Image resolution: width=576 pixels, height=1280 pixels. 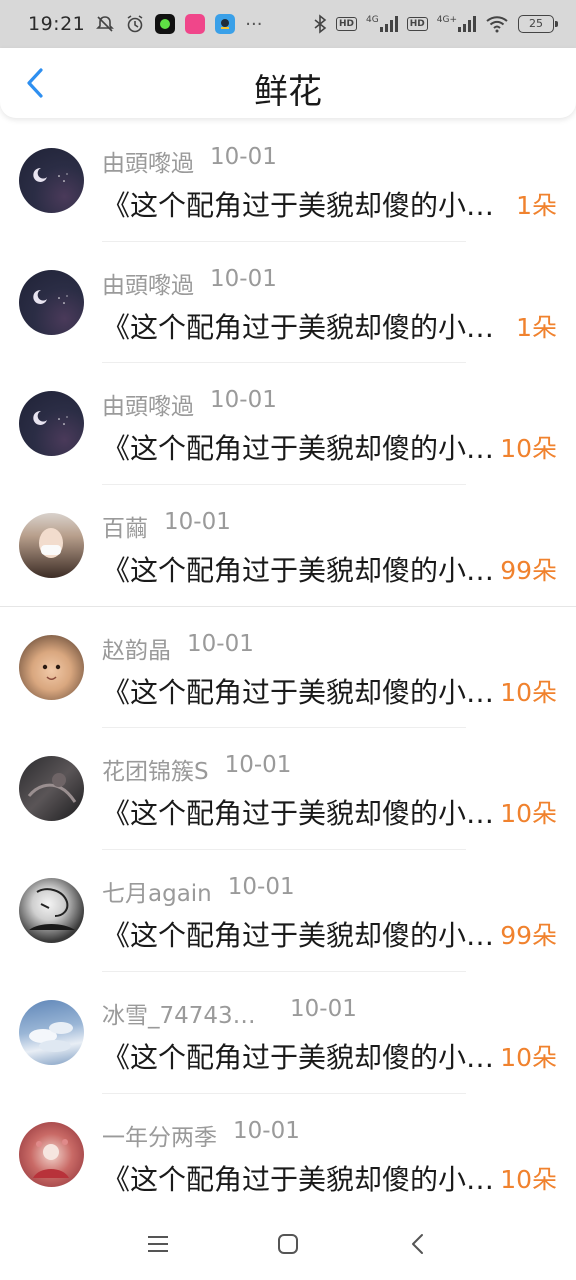 What do you see at coordinates (157, 891) in the screenshot?
I see `sender-name: 七月again` at bounding box center [157, 891].